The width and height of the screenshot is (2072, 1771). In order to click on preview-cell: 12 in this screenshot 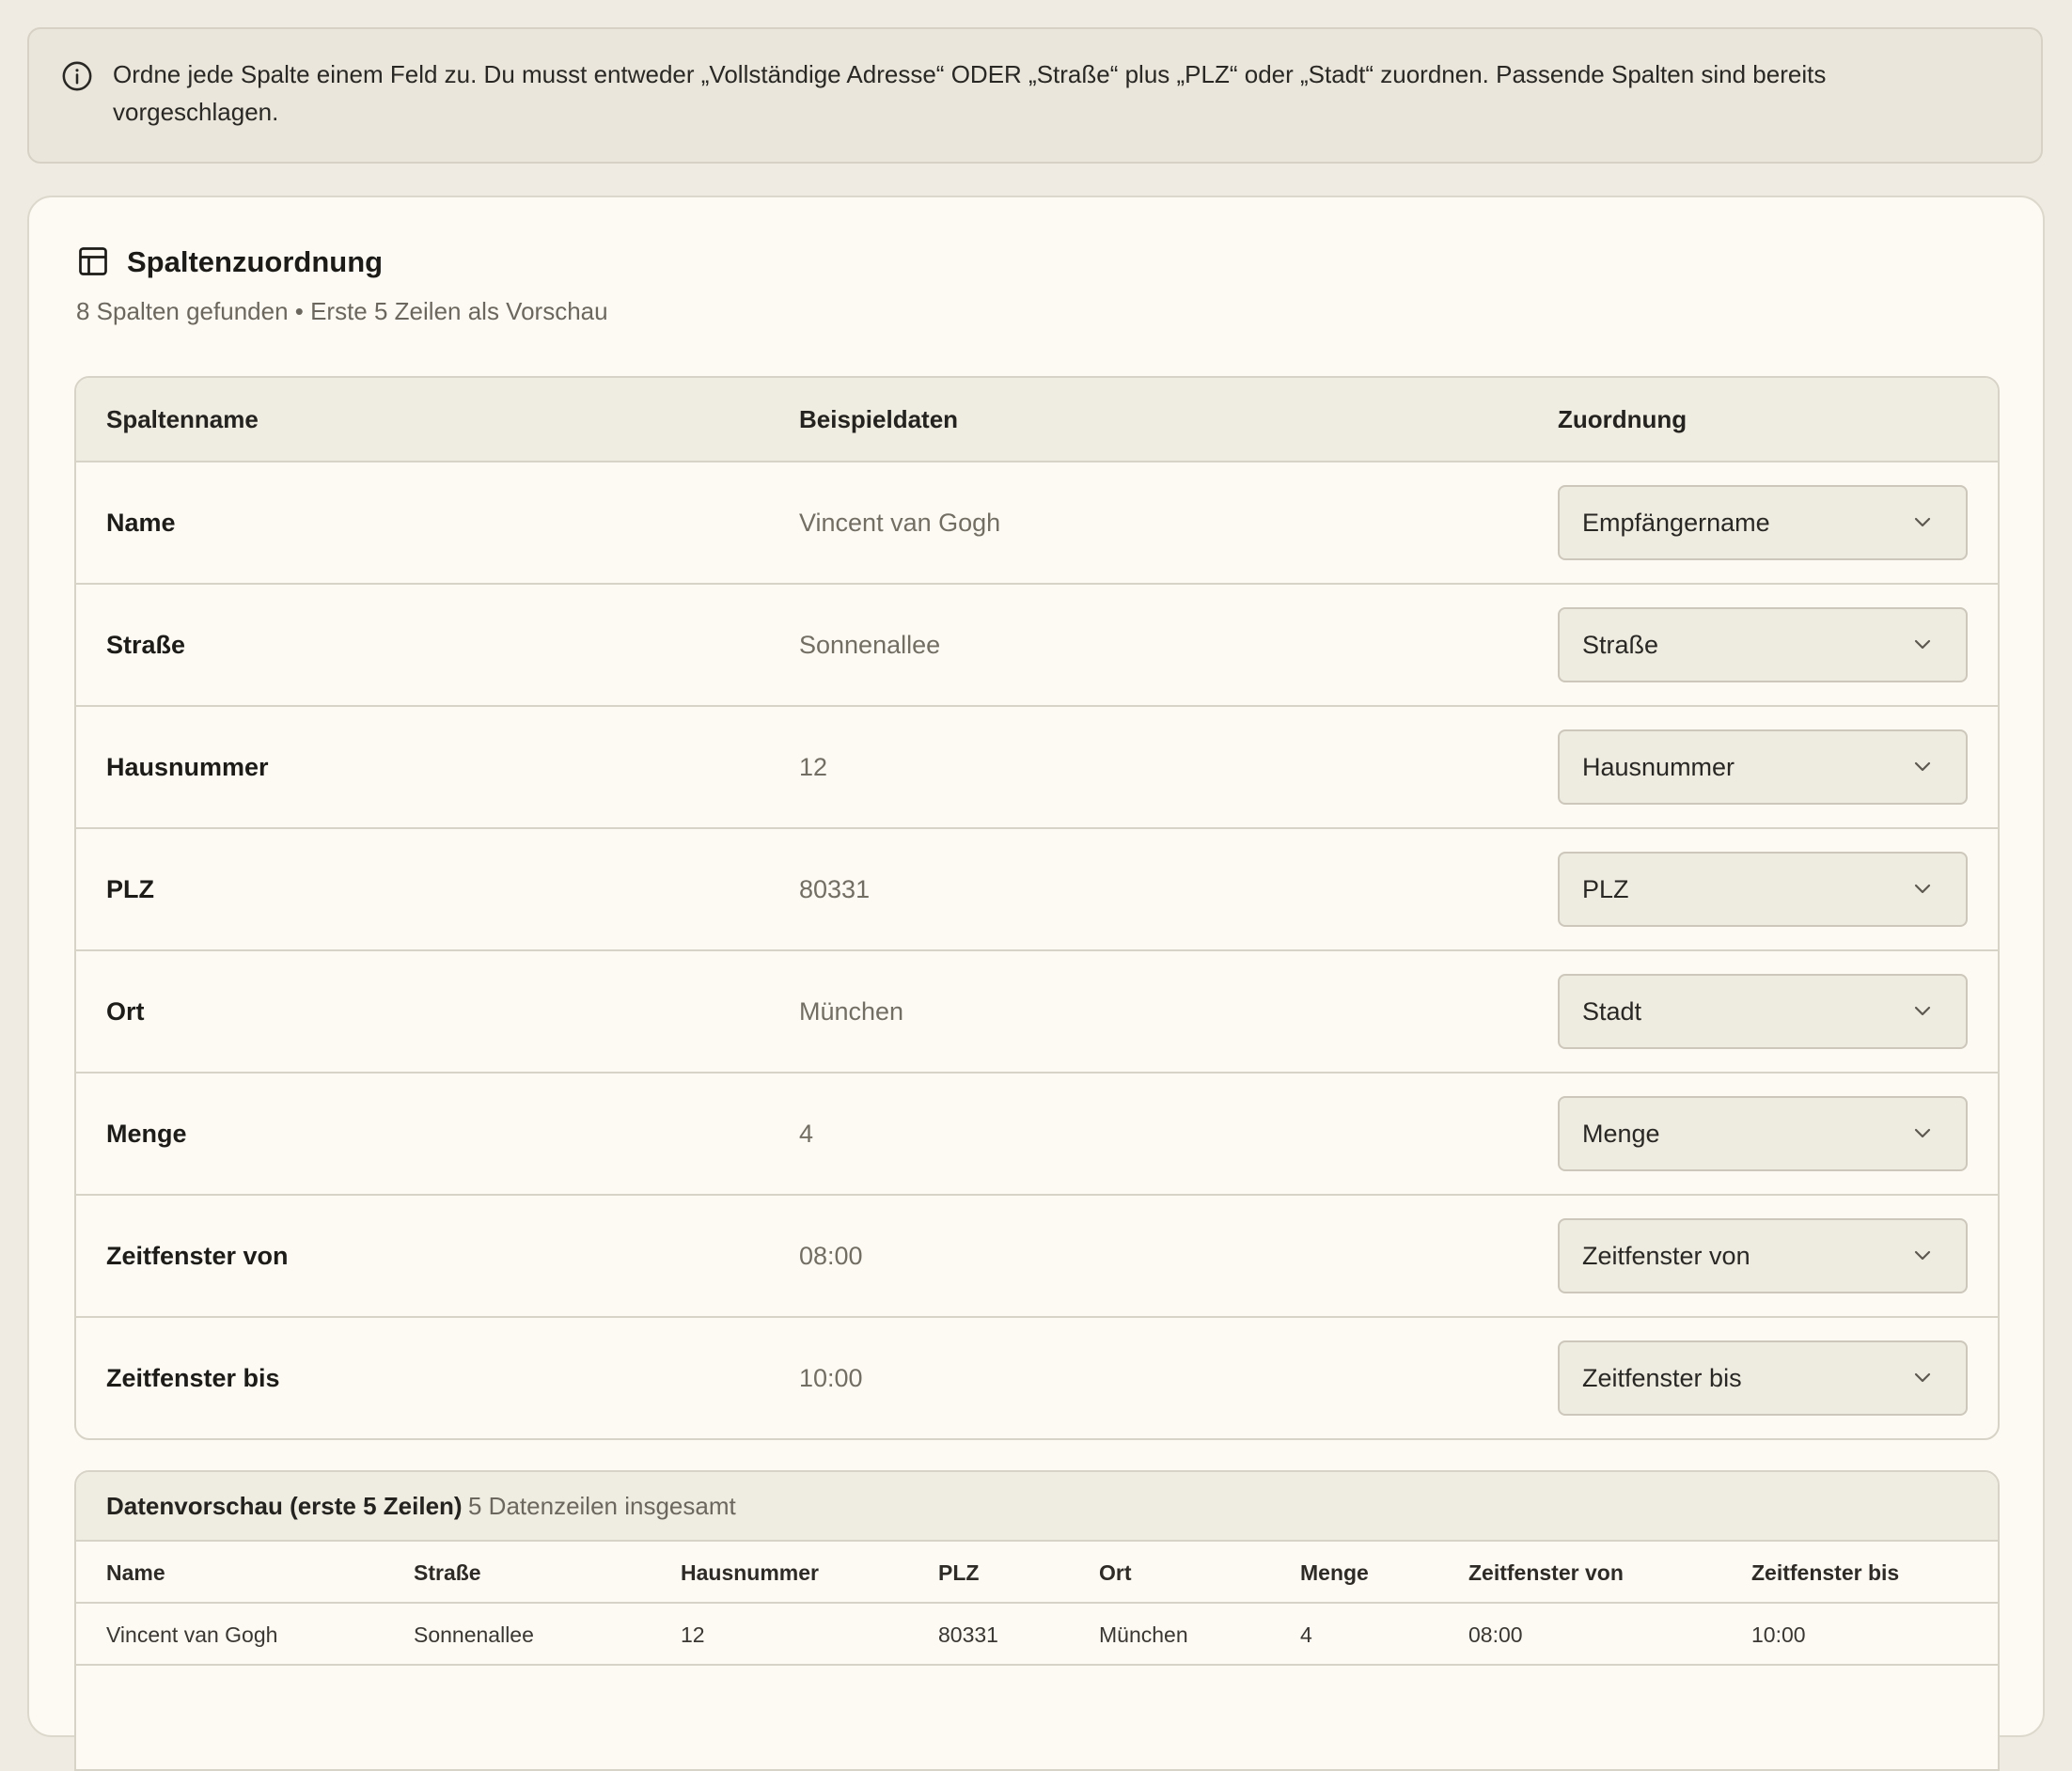, I will do `click(693, 1634)`.